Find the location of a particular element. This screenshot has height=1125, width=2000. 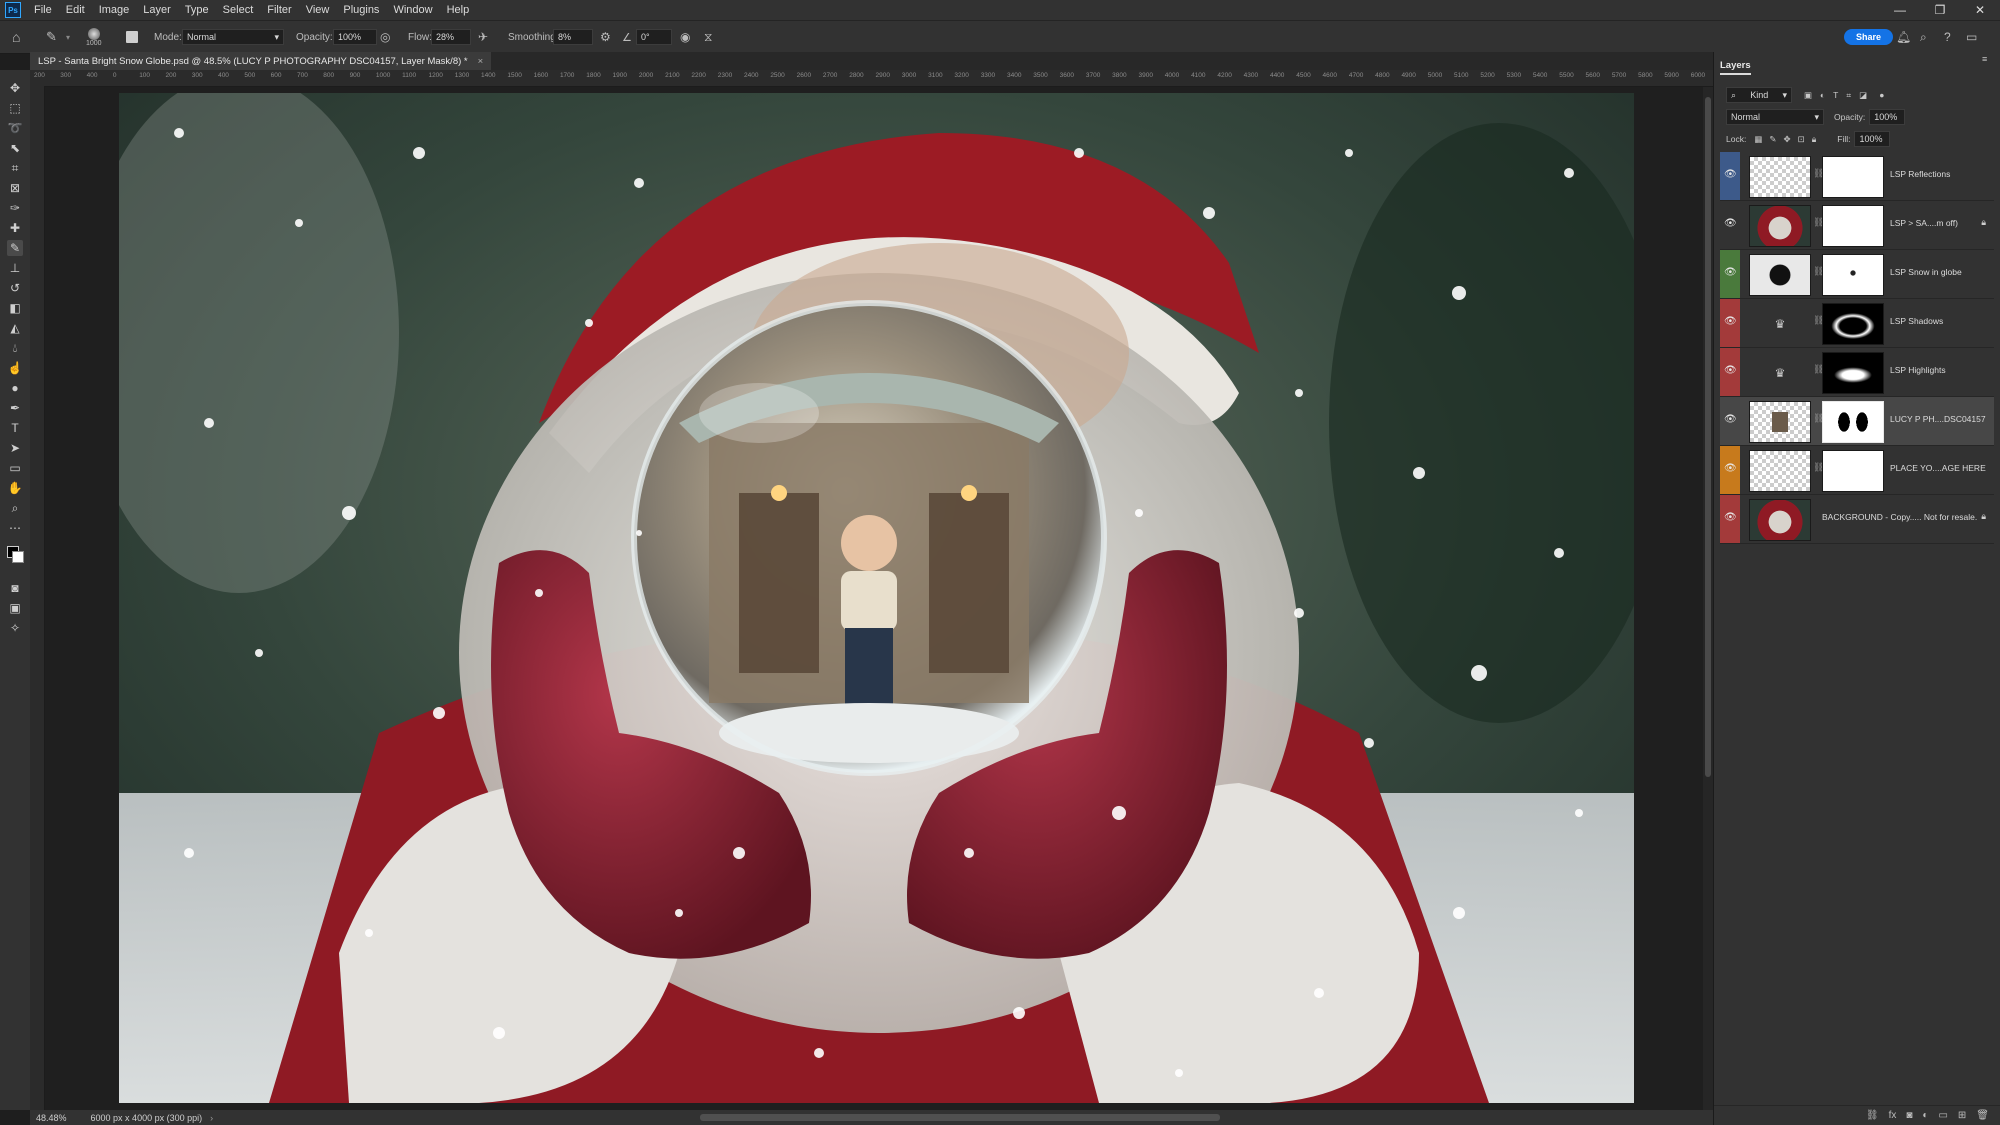

frame-icon: ⊠ is located at coordinates (15, 188).